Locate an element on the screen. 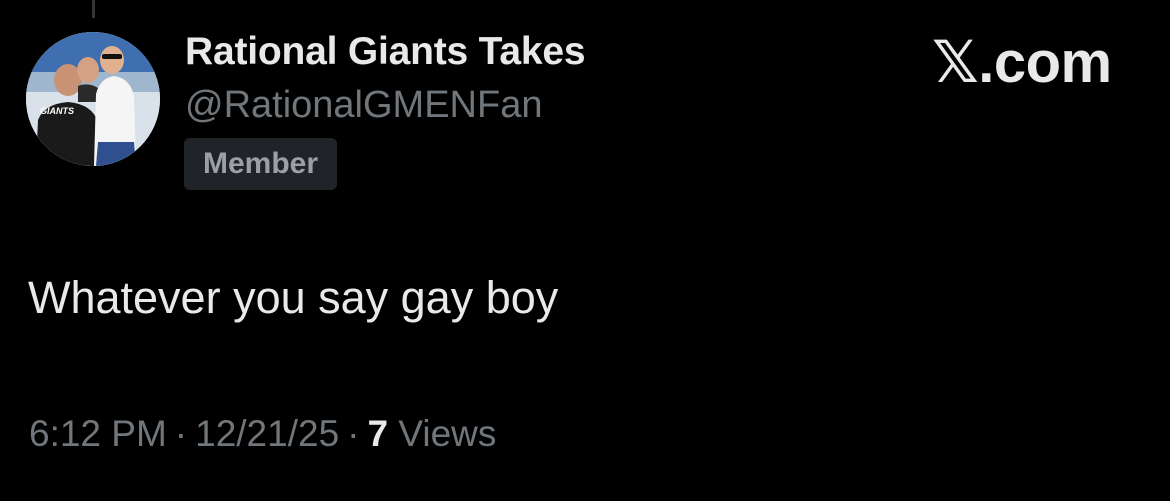  member-badge: Member is located at coordinates (261, 164).